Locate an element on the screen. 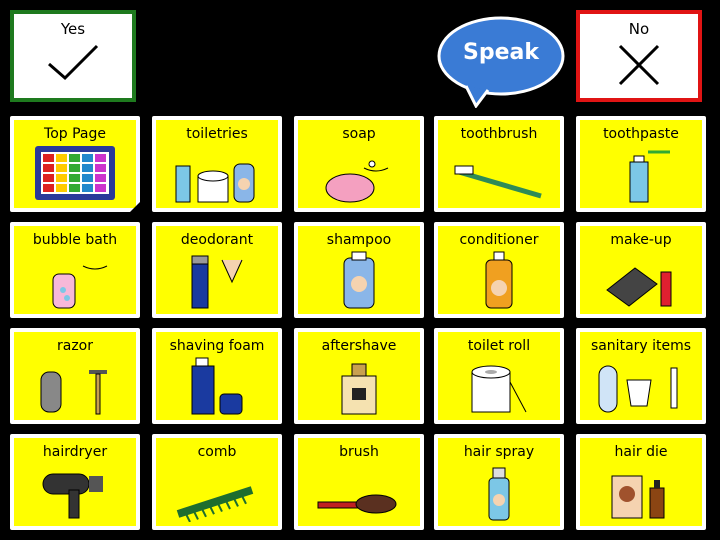 This screenshot has height=540, width=720. tile-top-page: Top Page is located at coordinates (77, 166).